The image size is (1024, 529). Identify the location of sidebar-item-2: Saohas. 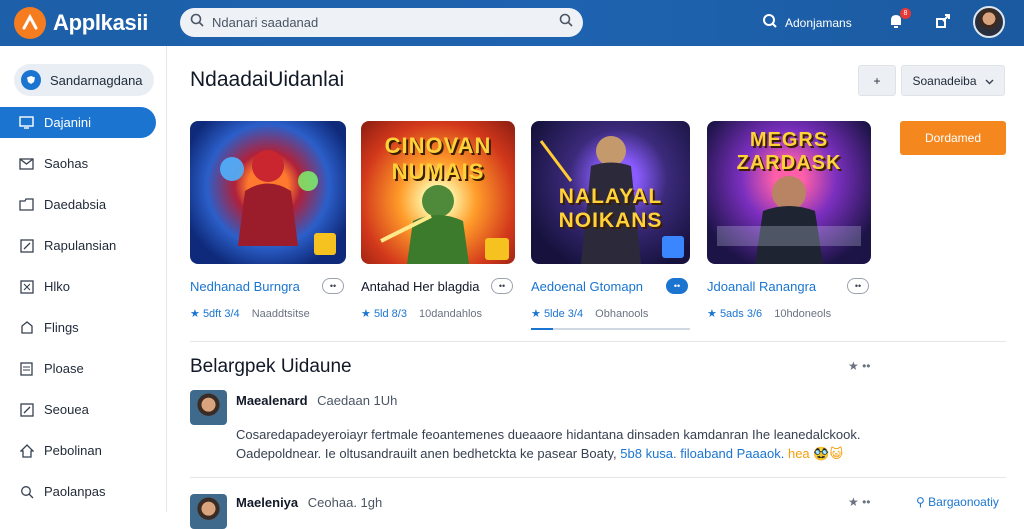
(78, 163).